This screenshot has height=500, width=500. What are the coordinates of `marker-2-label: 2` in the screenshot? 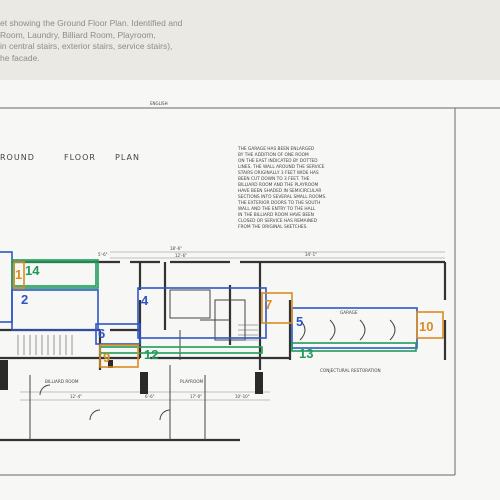 It's located at (24, 299).